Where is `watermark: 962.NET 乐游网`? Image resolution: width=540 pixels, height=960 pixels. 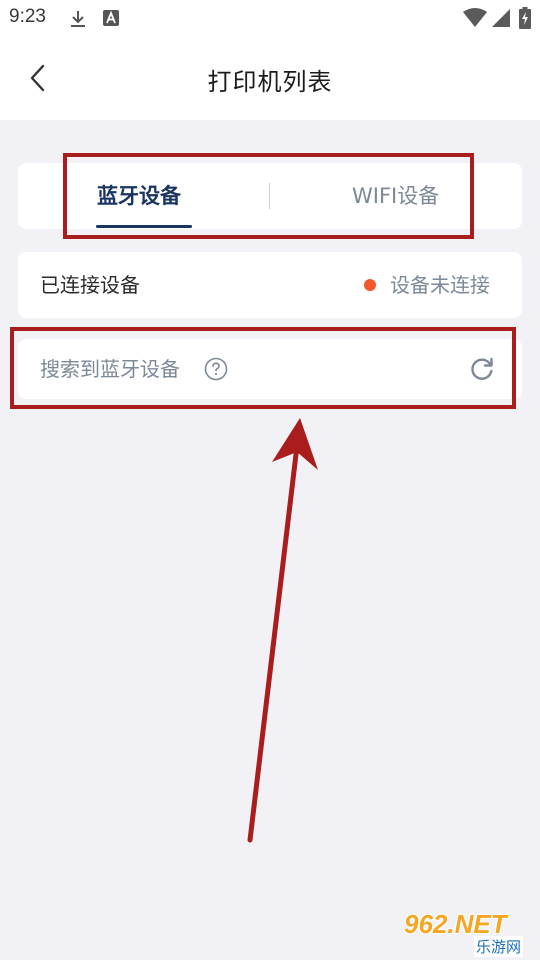
watermark: 962.NET 乐游网 is located at coordinates (467, 933).